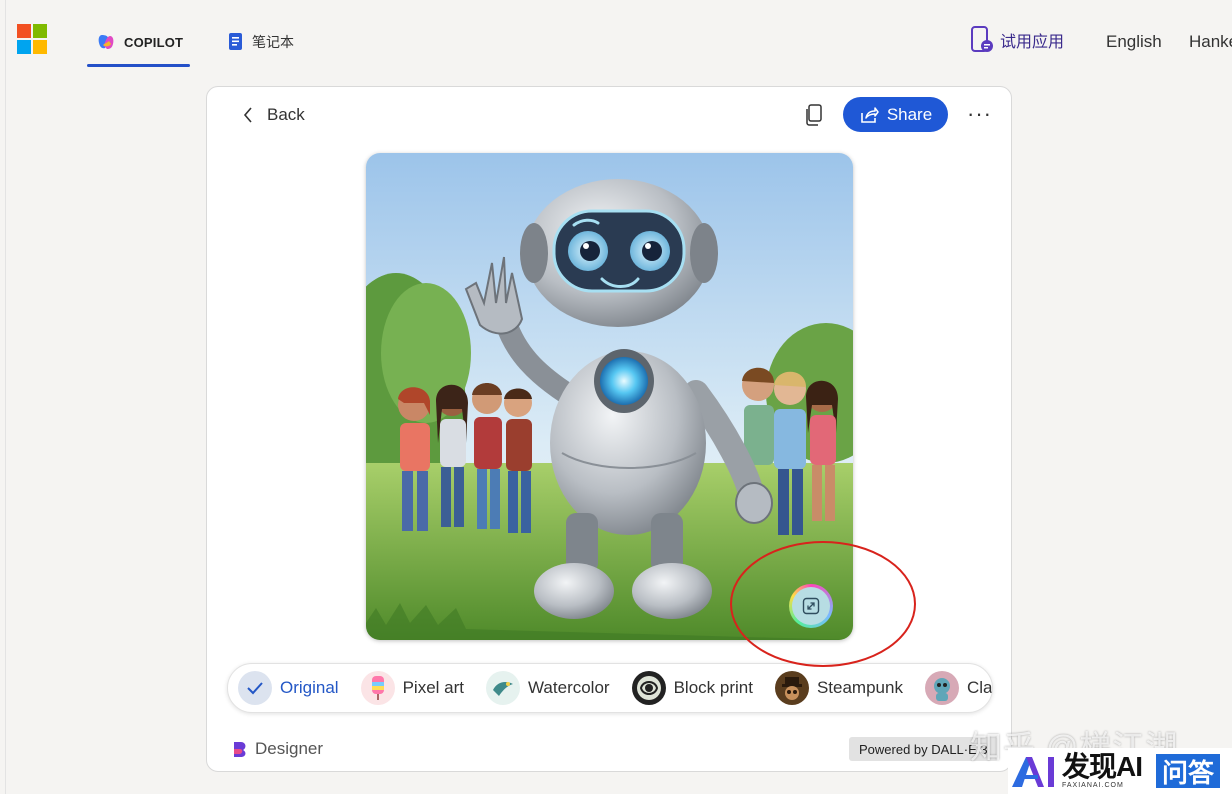 This screenshot has height=794, width=1232. I want to click on chevron-left-icon, so click(247, 115).